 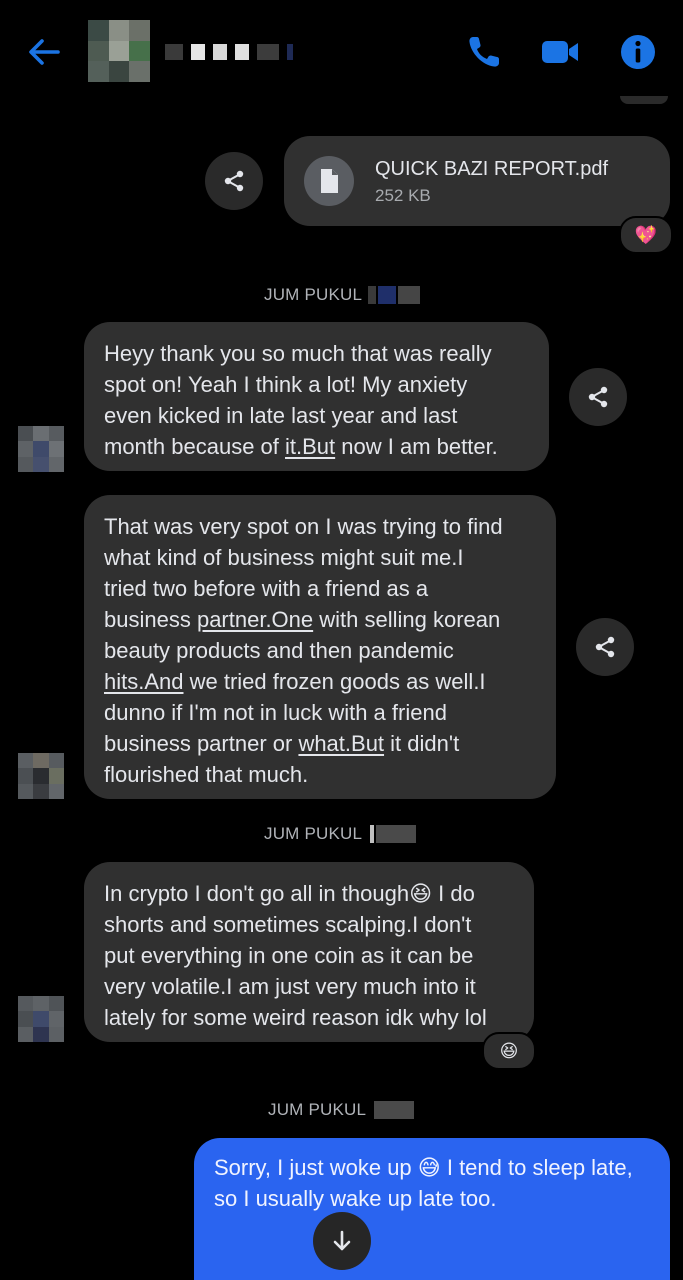 I want to click on message-link: what.But, so click(x=341, y=743).